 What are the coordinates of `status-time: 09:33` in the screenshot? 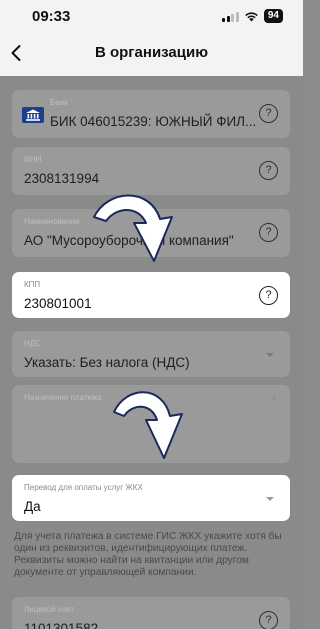 It's located at (51, 16).